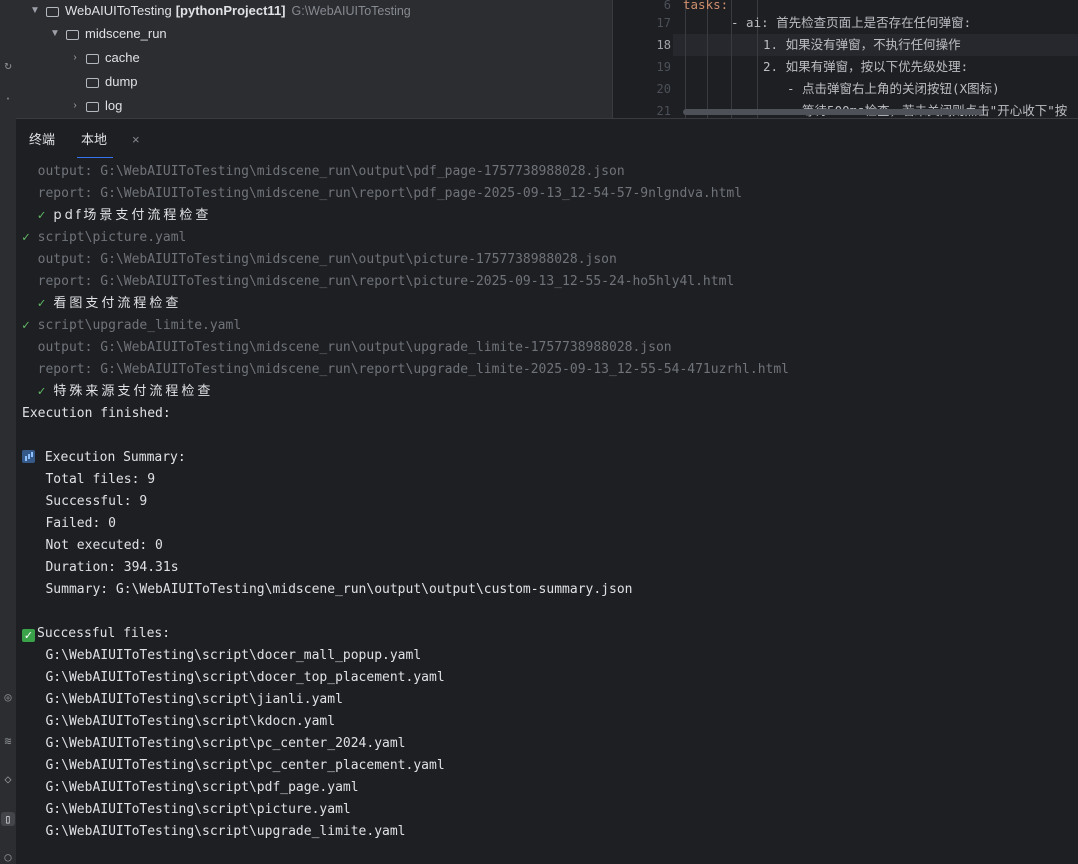  I want to click on terminal-line: Successful: 9, so click(84, 502).